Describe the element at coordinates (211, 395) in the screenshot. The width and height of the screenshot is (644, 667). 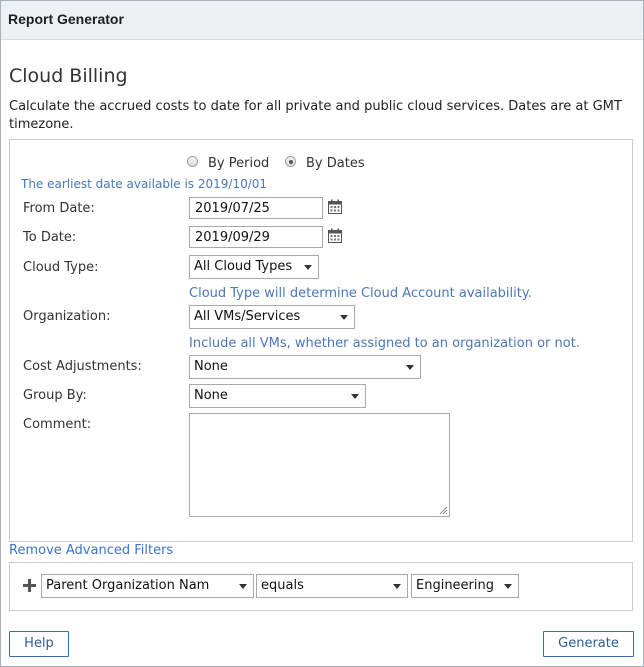
I see `group-by-value: None` at that location.